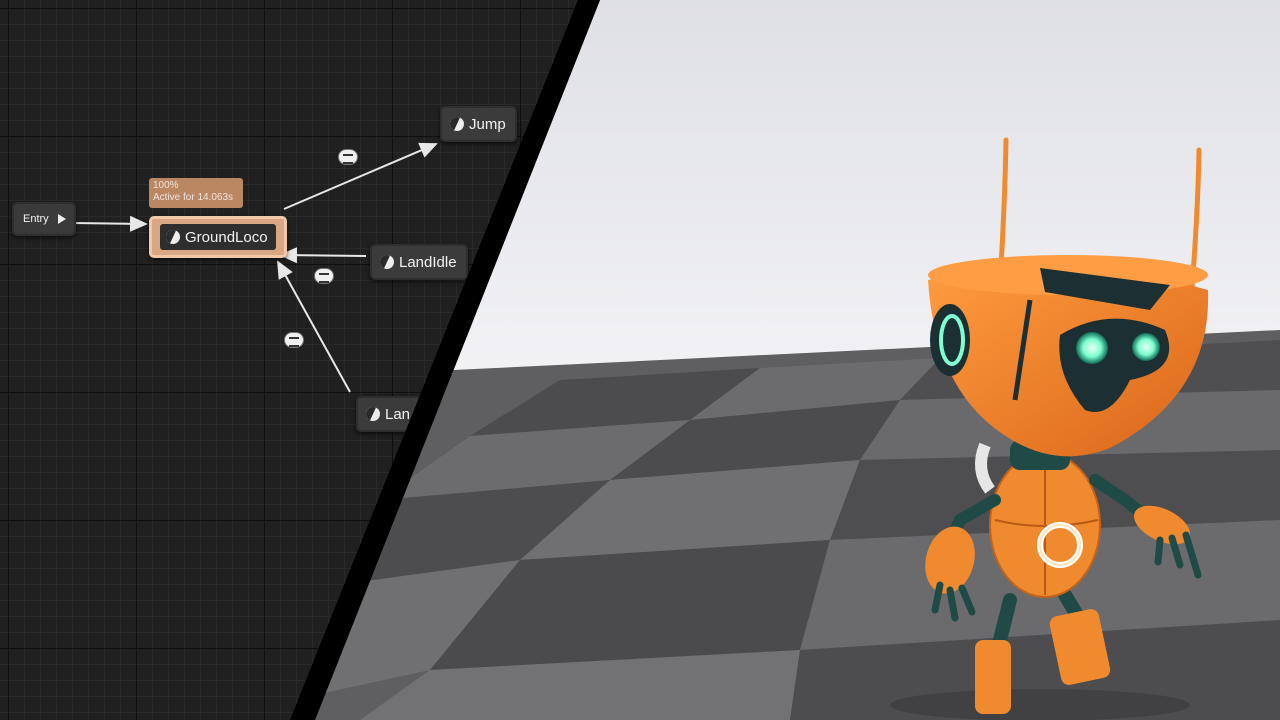  I want to click on entry-node: Entry, so click(44, 219).